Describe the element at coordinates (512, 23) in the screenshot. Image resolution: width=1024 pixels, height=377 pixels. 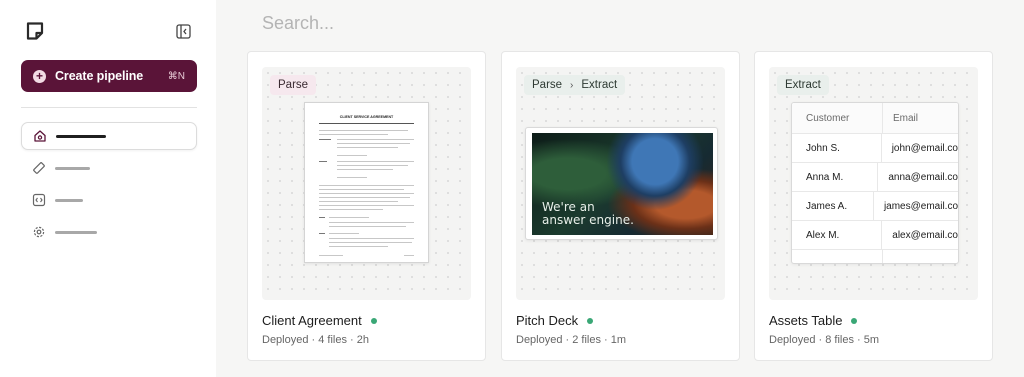
I see `search-input` at that location.